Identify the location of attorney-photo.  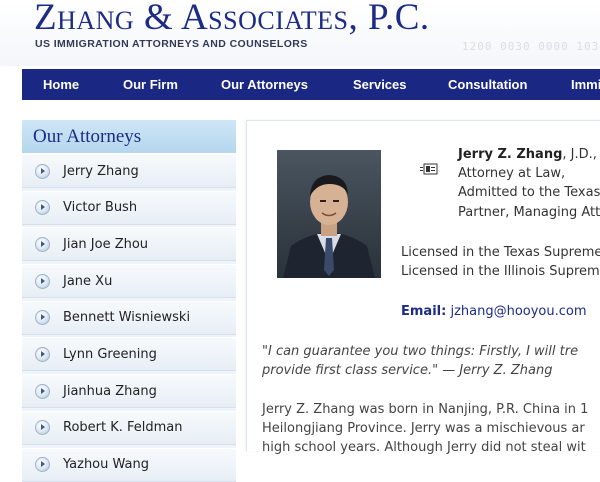
(329, 214).